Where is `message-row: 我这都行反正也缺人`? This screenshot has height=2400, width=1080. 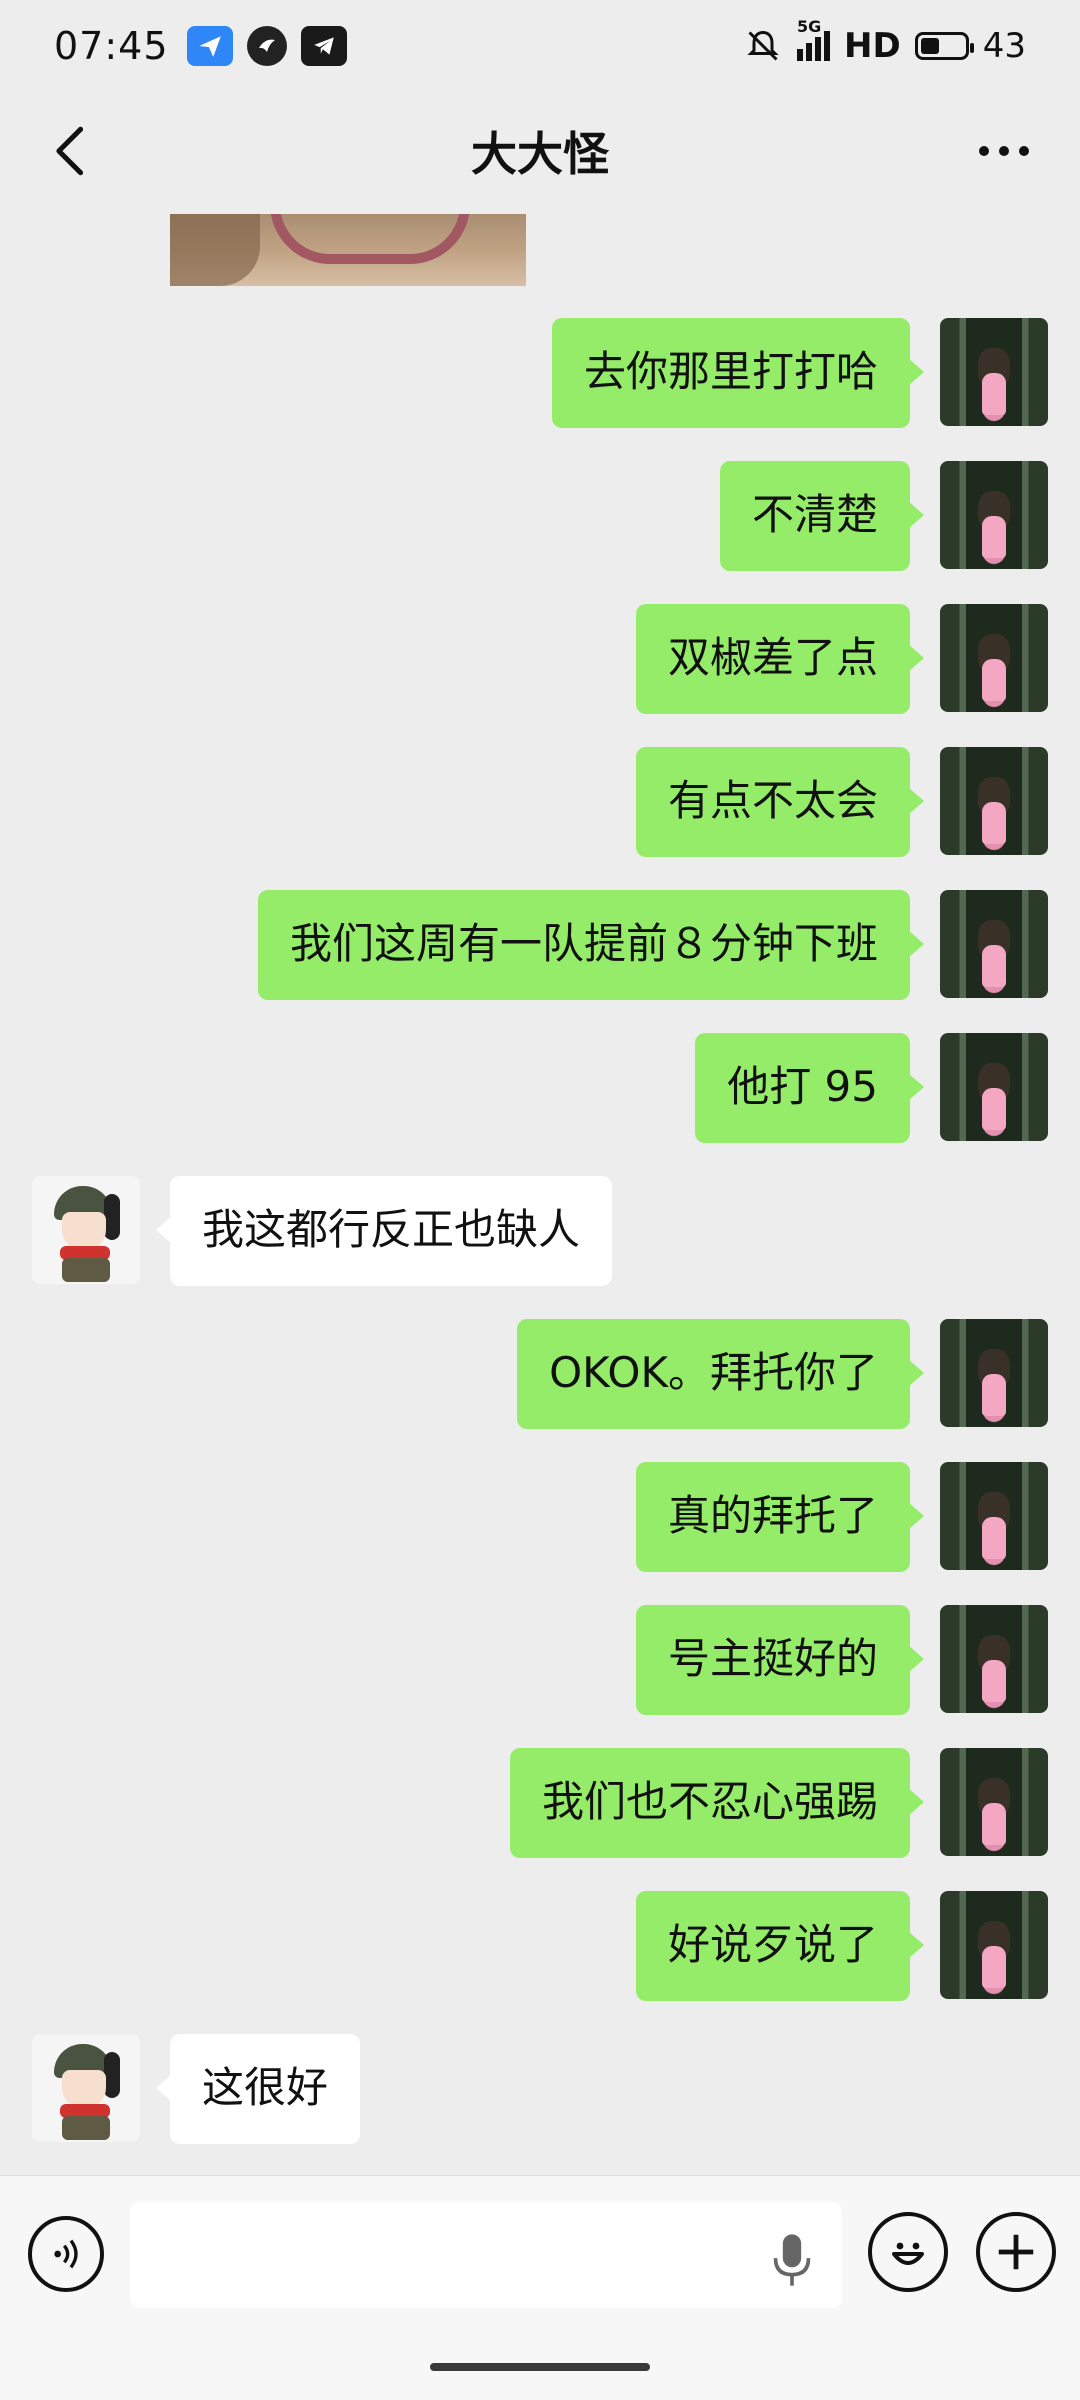 message-row: 我这都行反正也缺人 is located at coordinates (322, 1231).